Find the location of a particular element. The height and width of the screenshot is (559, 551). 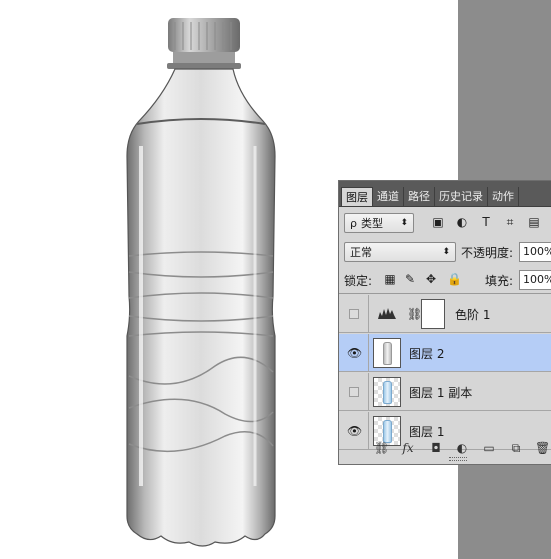

tab-history: 历史记录 is located at coordinates (461, 196).